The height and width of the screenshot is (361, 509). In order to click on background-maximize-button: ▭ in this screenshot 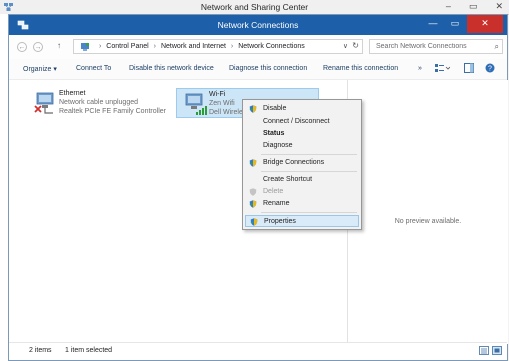, I will do `click(473, 6)`.